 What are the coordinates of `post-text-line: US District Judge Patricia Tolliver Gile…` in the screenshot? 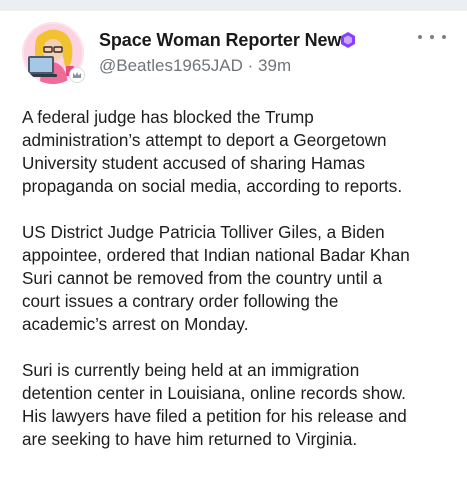 It's located at (203, 232).